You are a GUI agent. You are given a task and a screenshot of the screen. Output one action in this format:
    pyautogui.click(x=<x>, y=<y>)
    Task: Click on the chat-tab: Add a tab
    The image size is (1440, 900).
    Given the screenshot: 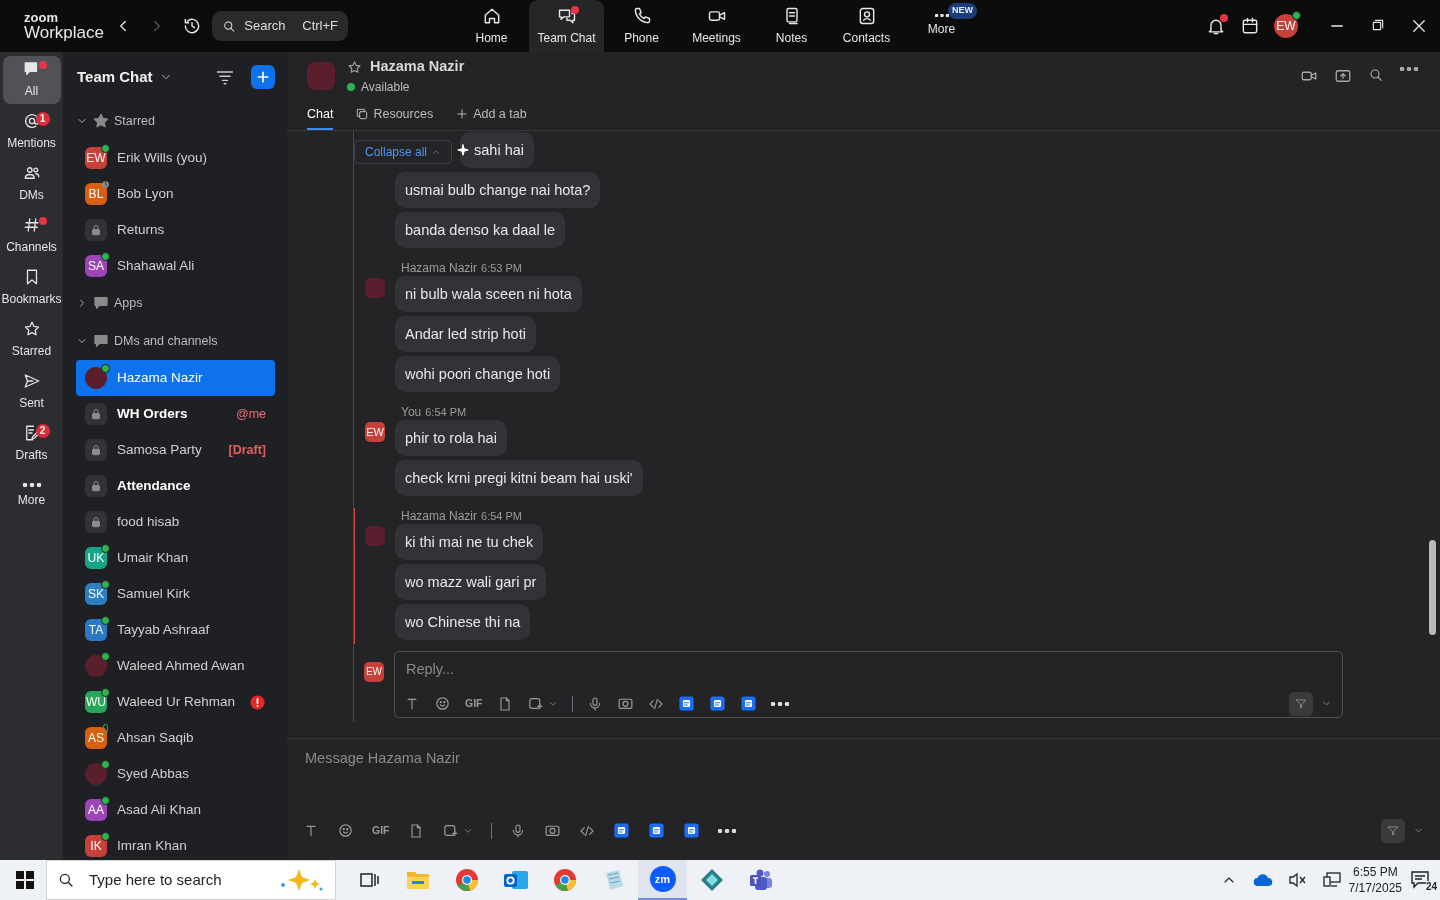 What is the action you would take?
    pyautogui.click(x=491, y=115)
    